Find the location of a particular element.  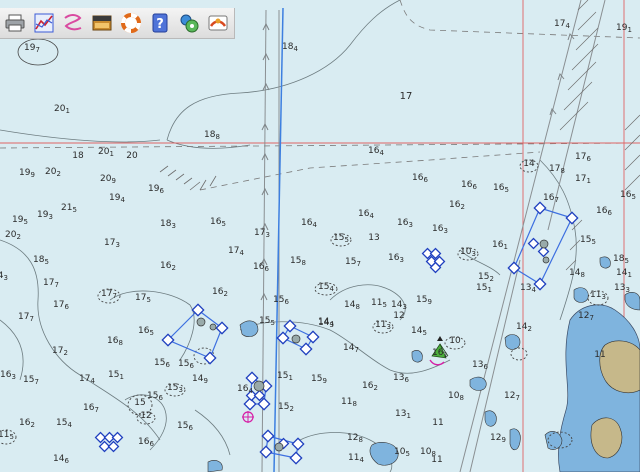

layers-icon is located at coordinates (102, 23).